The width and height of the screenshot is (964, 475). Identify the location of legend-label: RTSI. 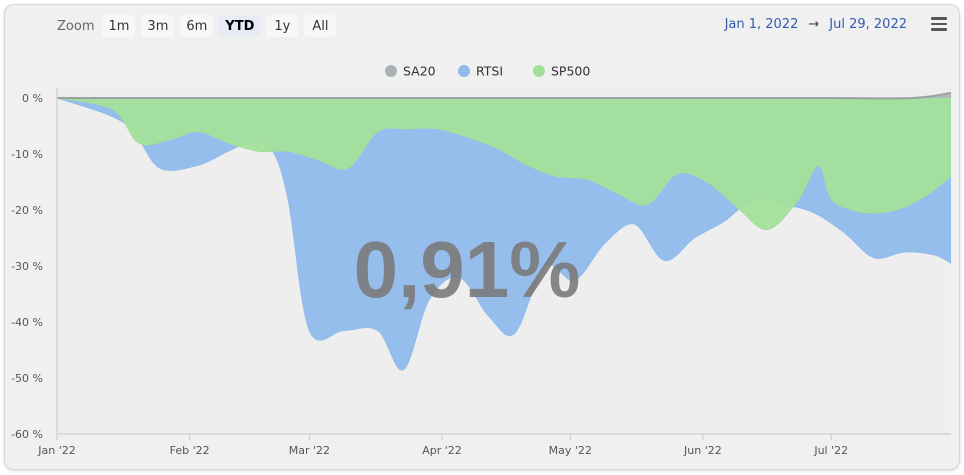
(489, 71).